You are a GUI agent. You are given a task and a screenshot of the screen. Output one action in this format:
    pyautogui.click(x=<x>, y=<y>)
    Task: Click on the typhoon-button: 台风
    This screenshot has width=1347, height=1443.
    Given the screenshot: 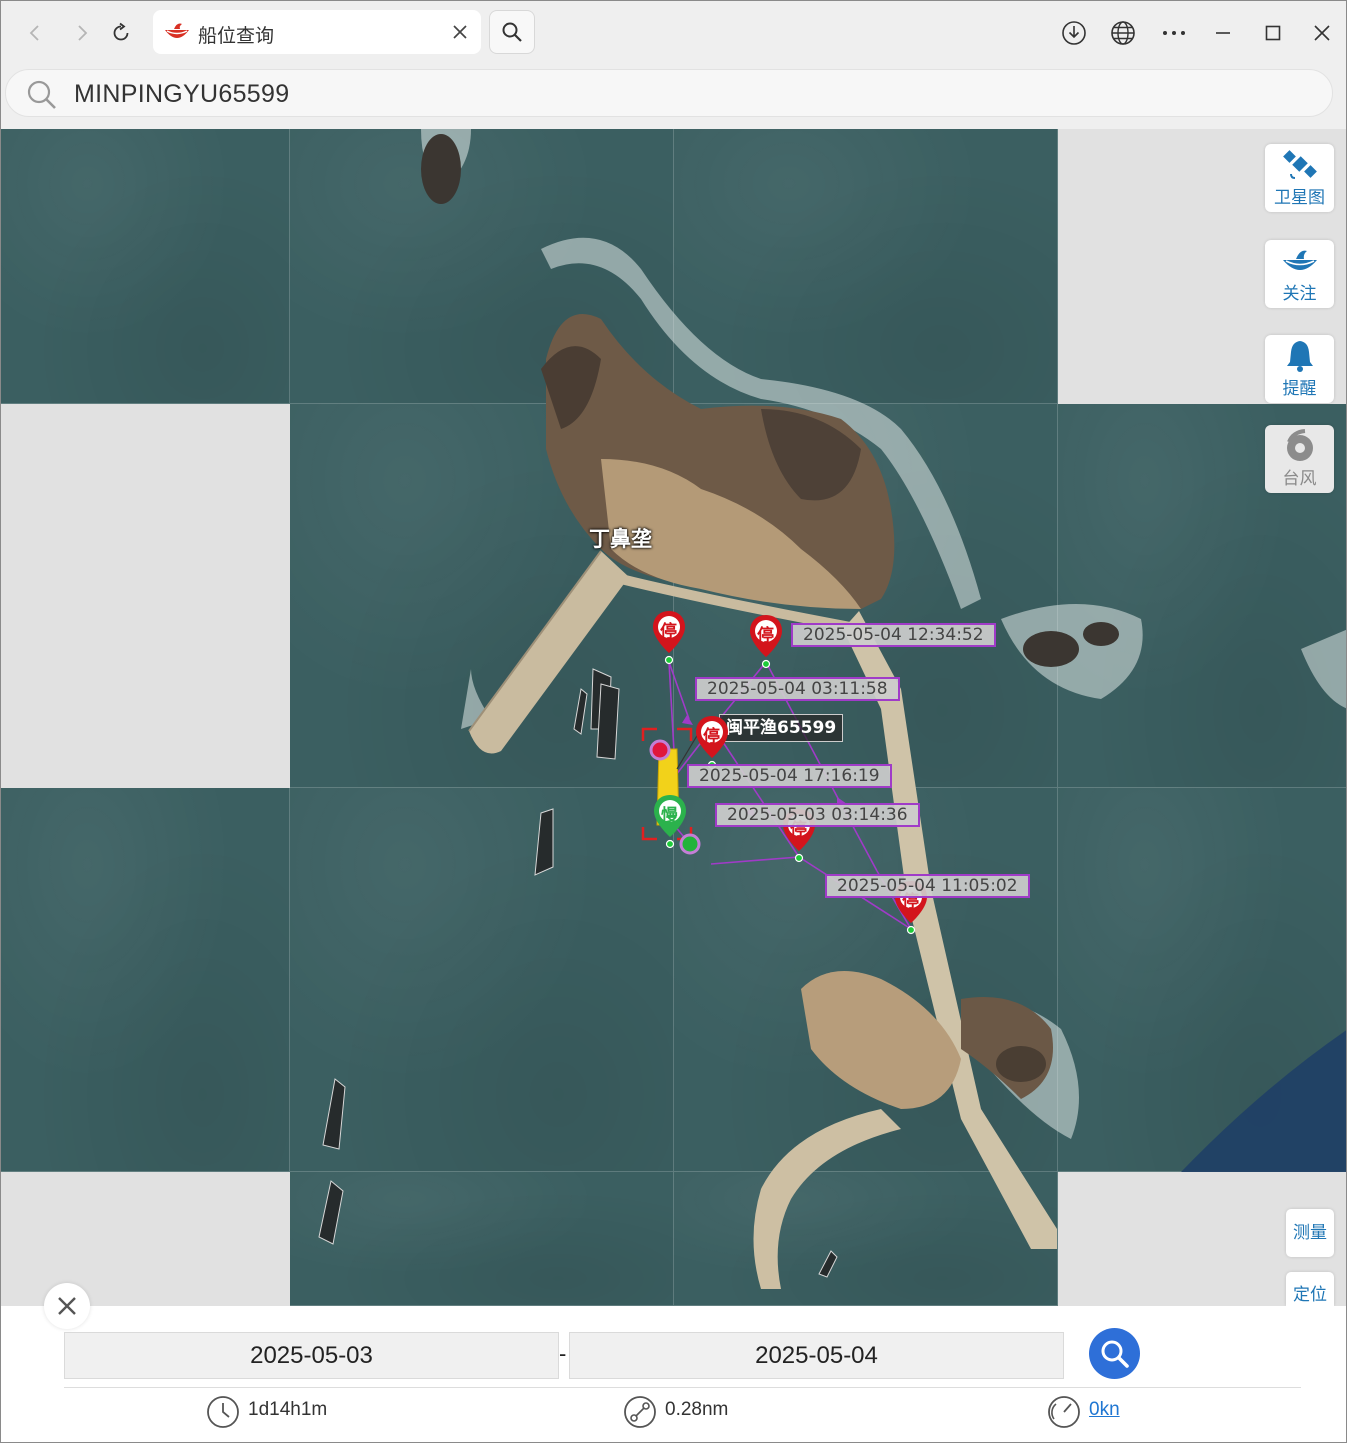 What is the action you would take?
    pyautogui.click(x=1299, y=459)
    